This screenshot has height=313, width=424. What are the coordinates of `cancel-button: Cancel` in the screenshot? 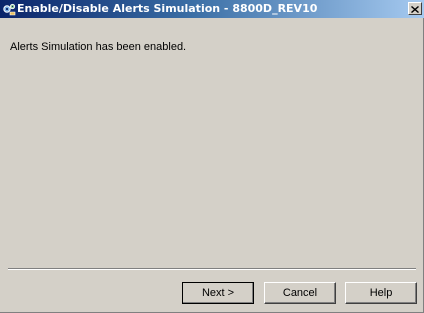 It's located at (300, 293).